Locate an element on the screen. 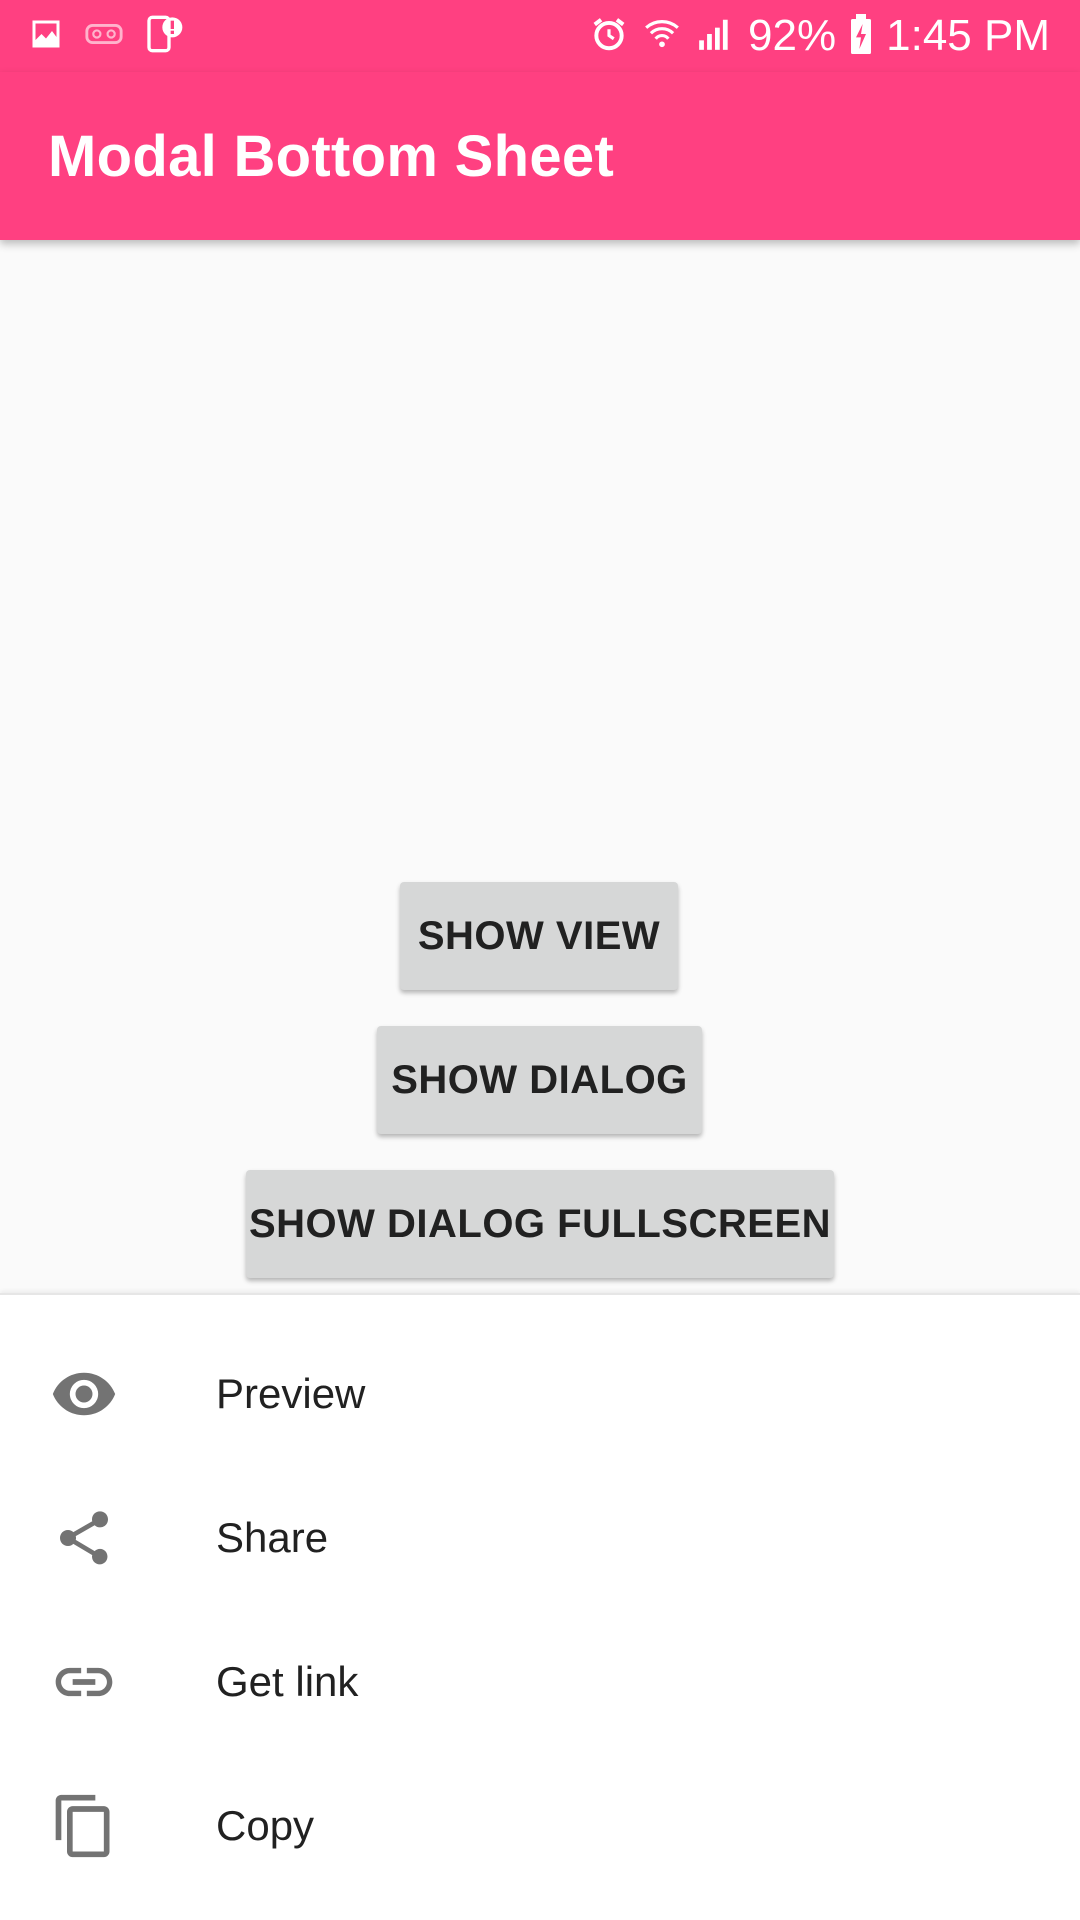 The image size is (1080, 1920). copy-icon is located at coordinates (84, 1826).